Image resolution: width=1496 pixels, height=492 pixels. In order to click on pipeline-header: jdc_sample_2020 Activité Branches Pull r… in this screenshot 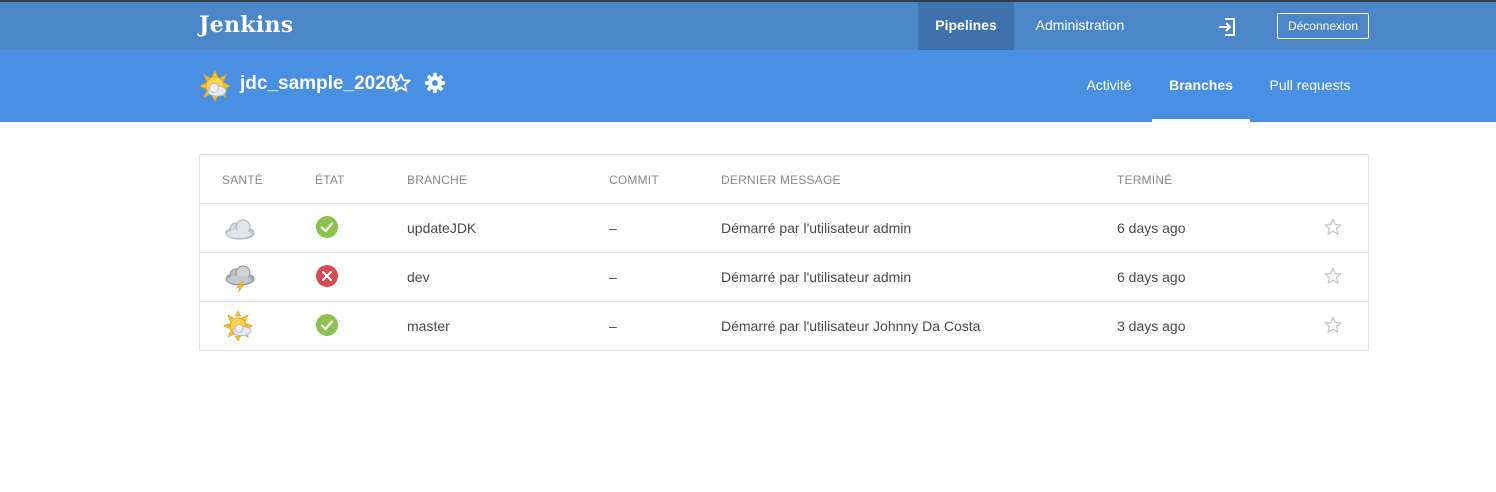, I will do `click(748, 86)`.